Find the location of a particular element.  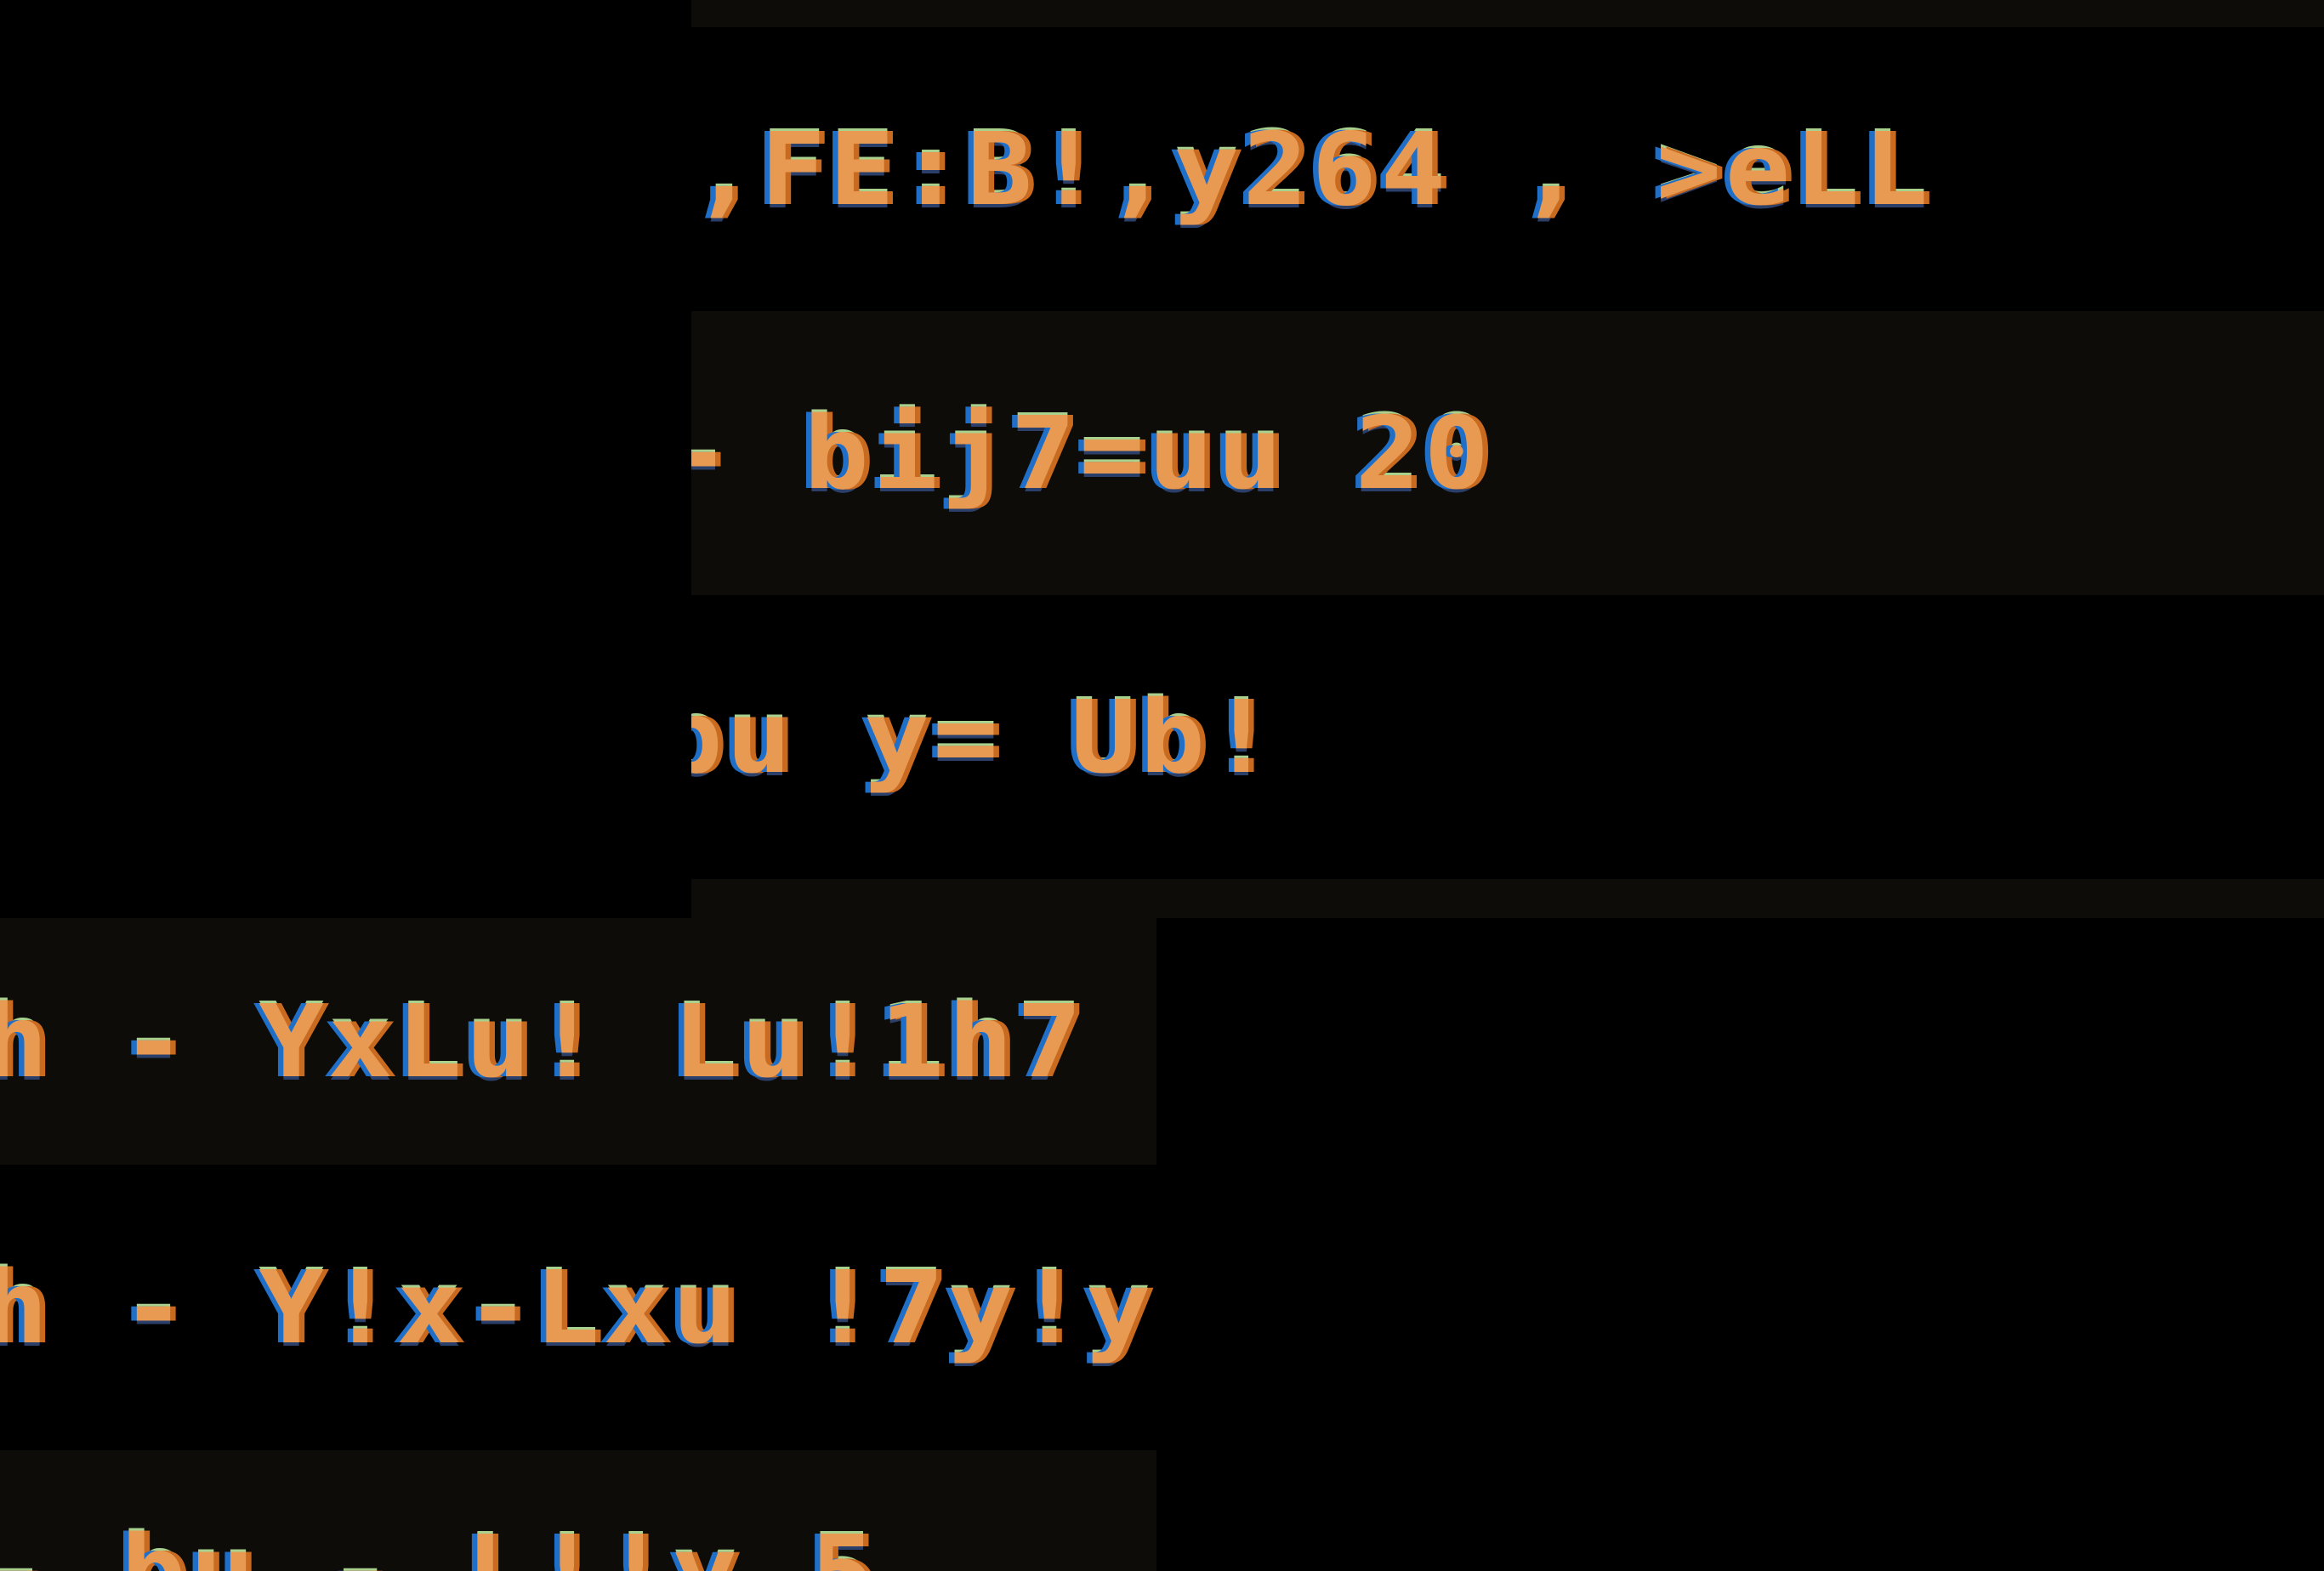

list-row-label: - bu - L!!y 5 is located at coordinates (439, 1542).